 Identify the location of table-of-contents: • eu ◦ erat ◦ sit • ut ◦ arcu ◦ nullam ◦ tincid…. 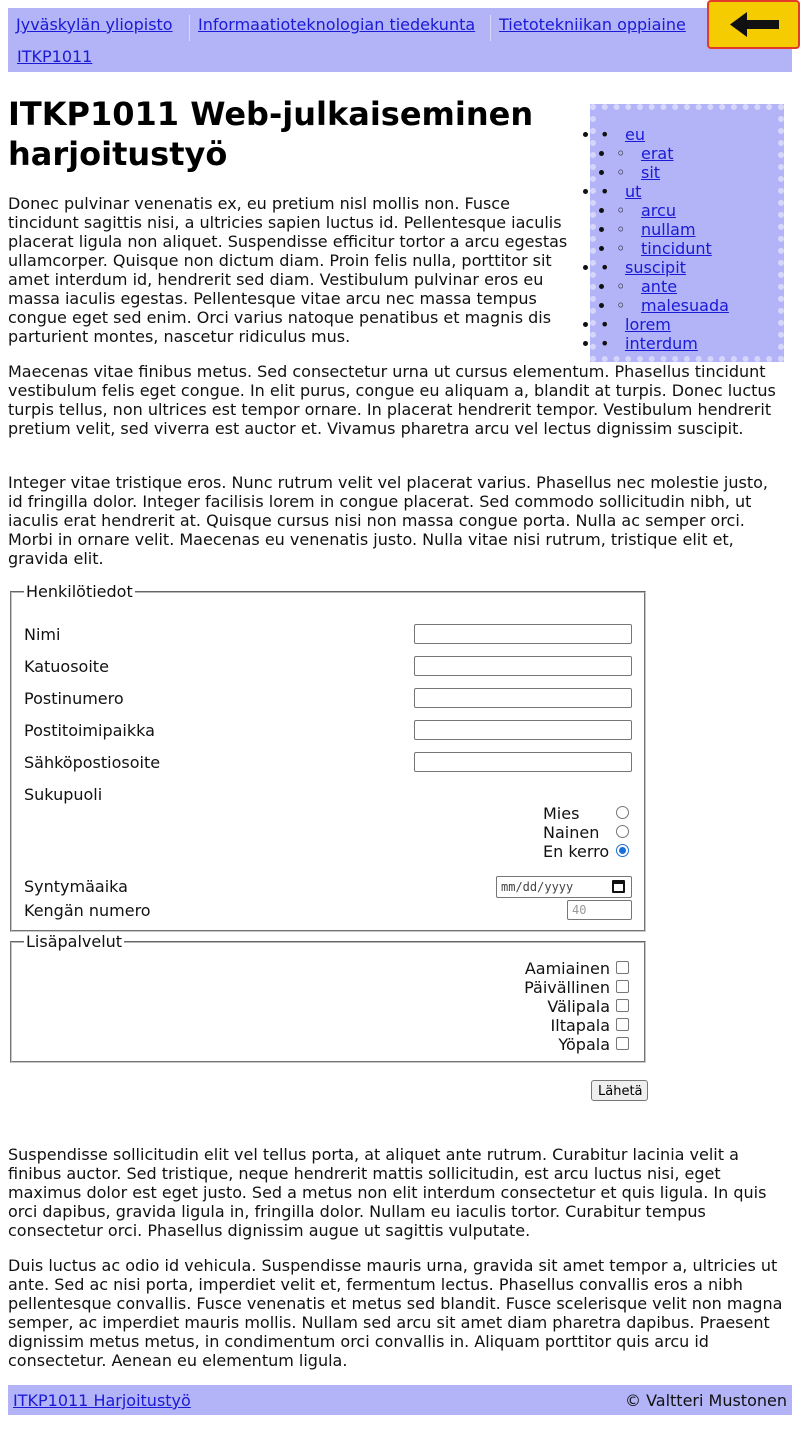
(687, 233).